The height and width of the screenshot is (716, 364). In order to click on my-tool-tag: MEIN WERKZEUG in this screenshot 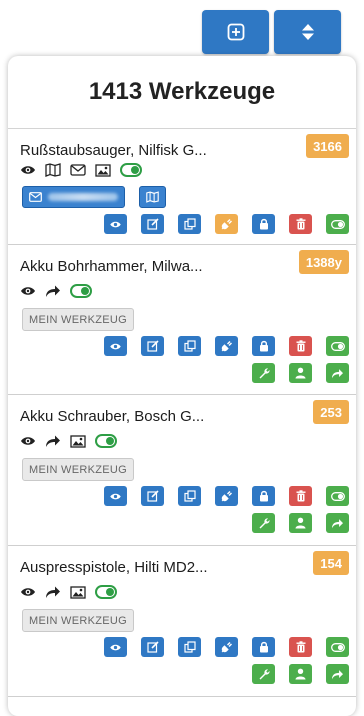, I will do `click(78, 620)`.